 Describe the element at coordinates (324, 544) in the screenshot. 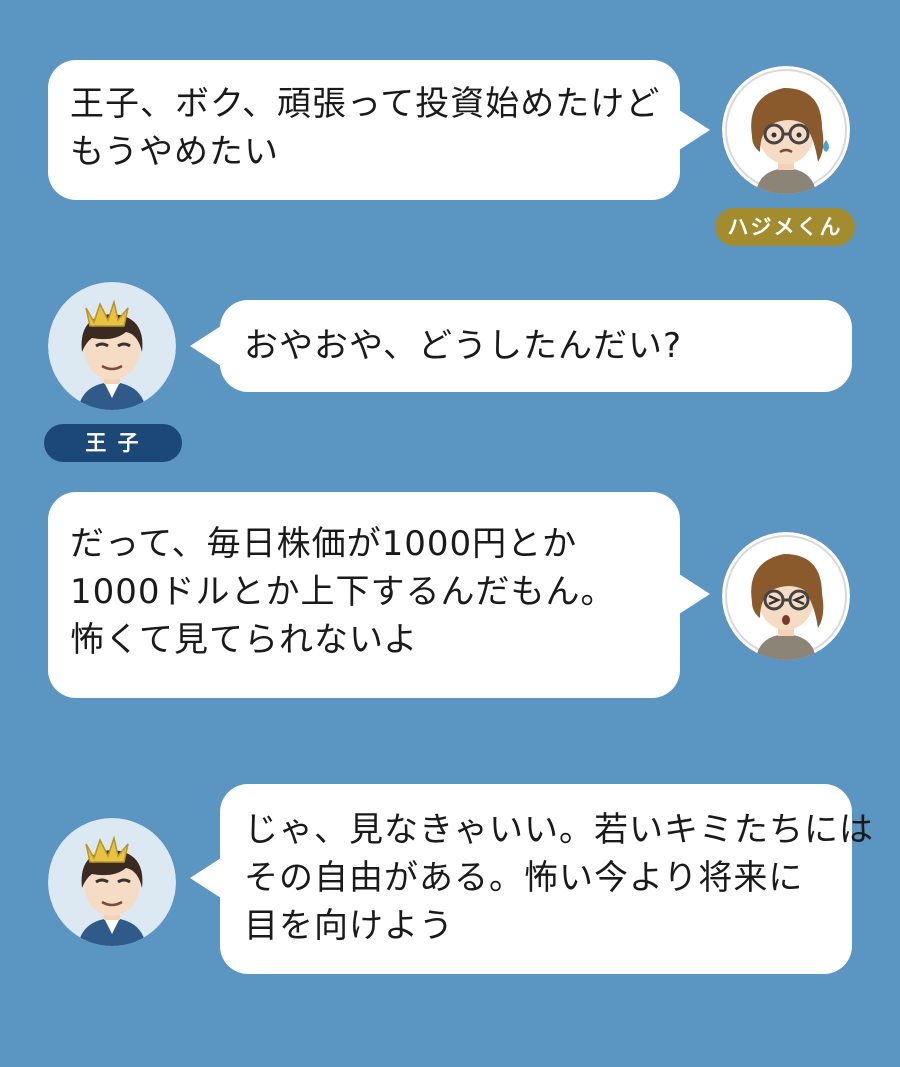

I see `message-3-line-1: だって、毎日株価が1000円とか` at that location.